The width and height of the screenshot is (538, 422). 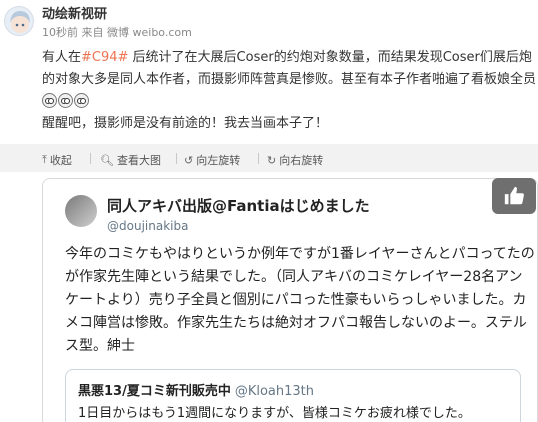 What do you see at coordinates (138, 160) in the screenshot?
I see `view-large-label: 查看大图` at bounding box center [138, 160].